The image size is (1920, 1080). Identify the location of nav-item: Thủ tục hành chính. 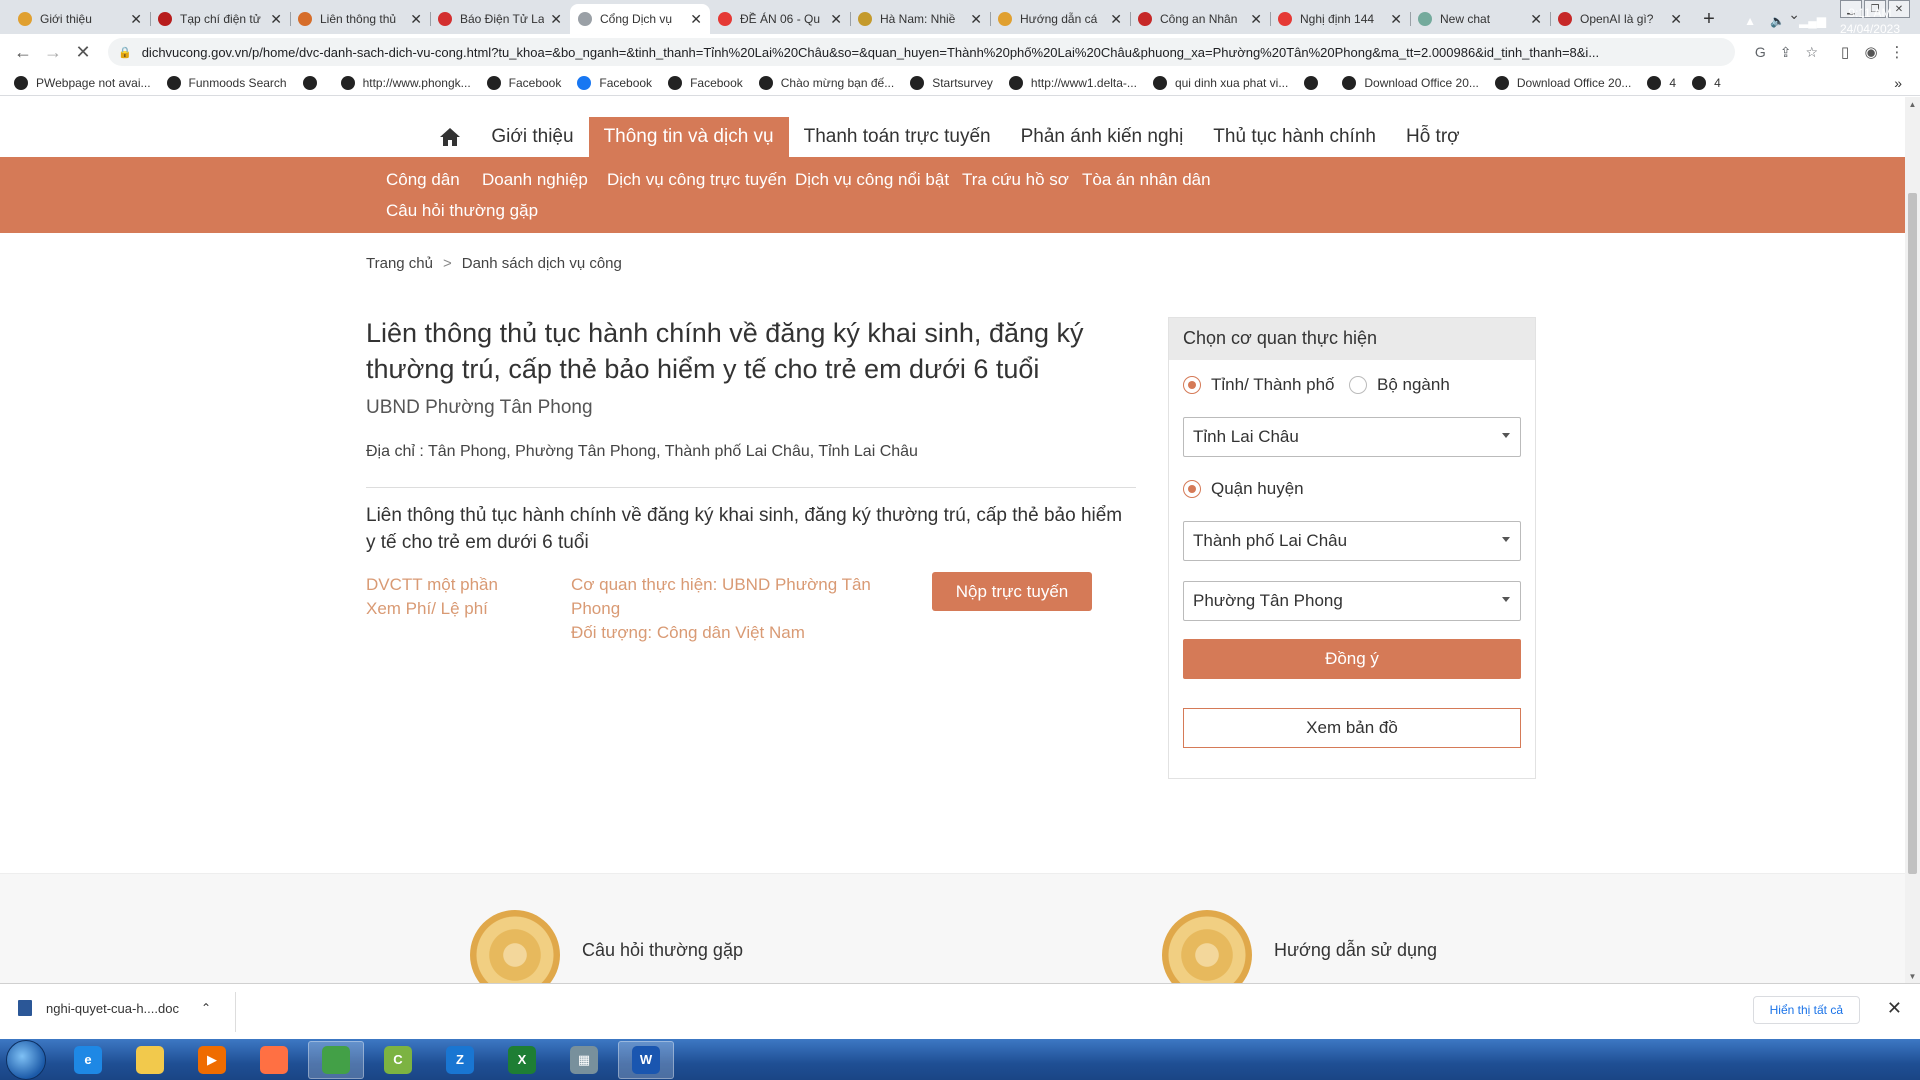
(1294, 137).